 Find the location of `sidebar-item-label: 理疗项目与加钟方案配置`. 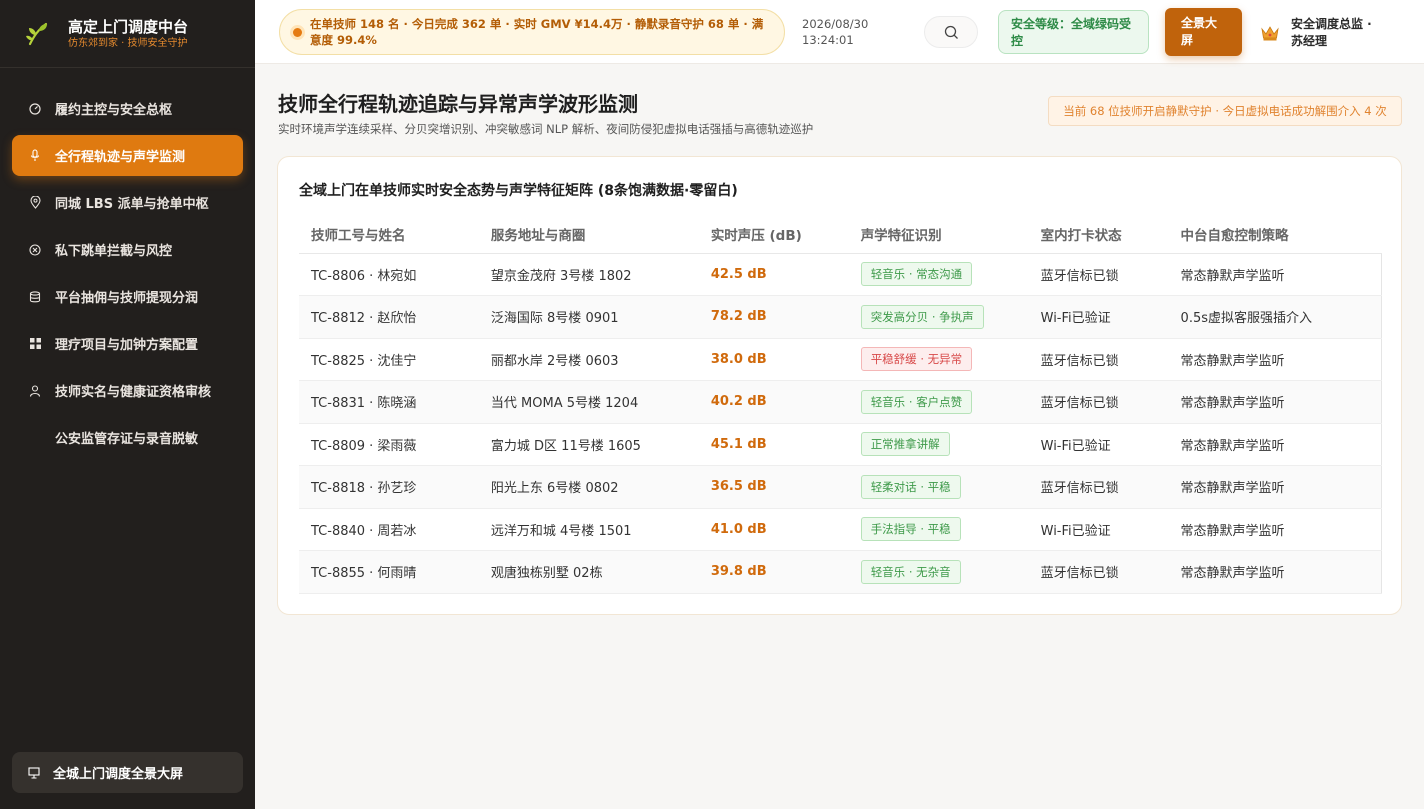

sidebar-item-label: 理疗项目与加钟方案配置 is located at coordinates (127, 345).